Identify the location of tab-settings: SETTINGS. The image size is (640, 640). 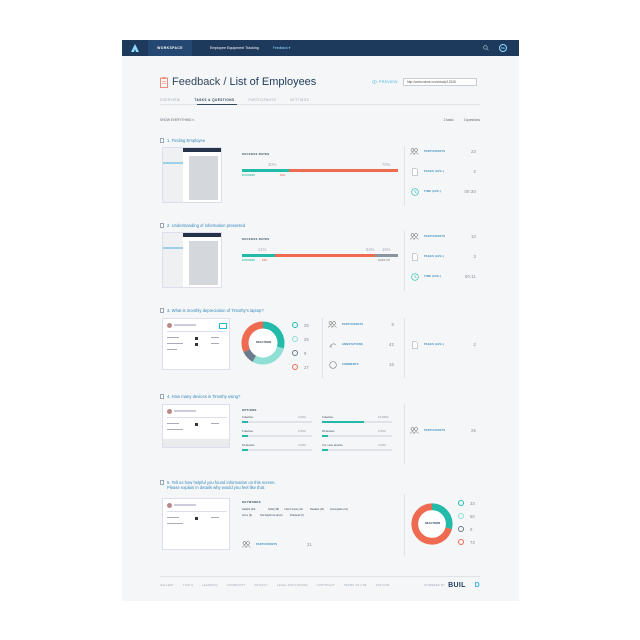
(299, 100).